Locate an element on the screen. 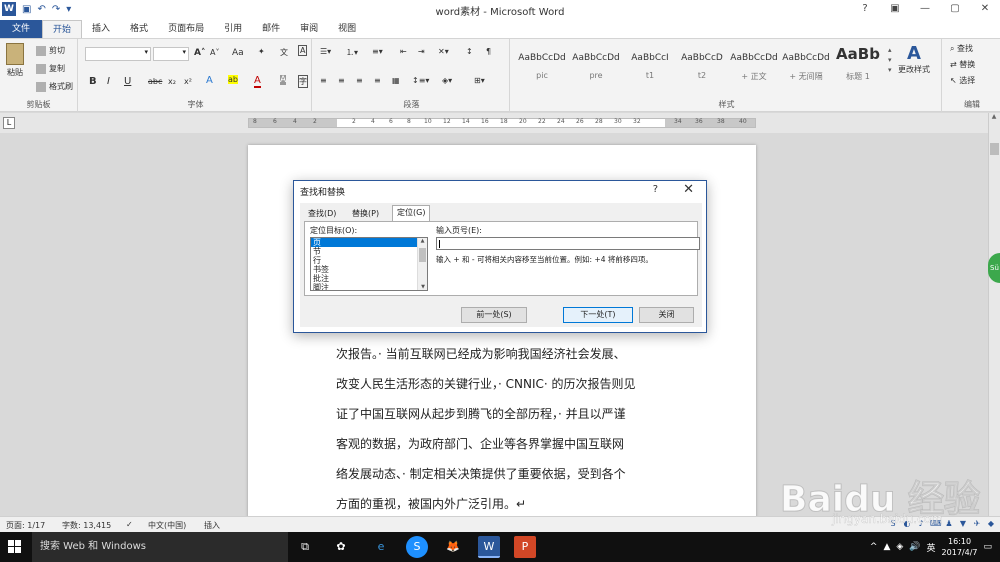  save-icon: ▣ is located at coordinates (26, 9).